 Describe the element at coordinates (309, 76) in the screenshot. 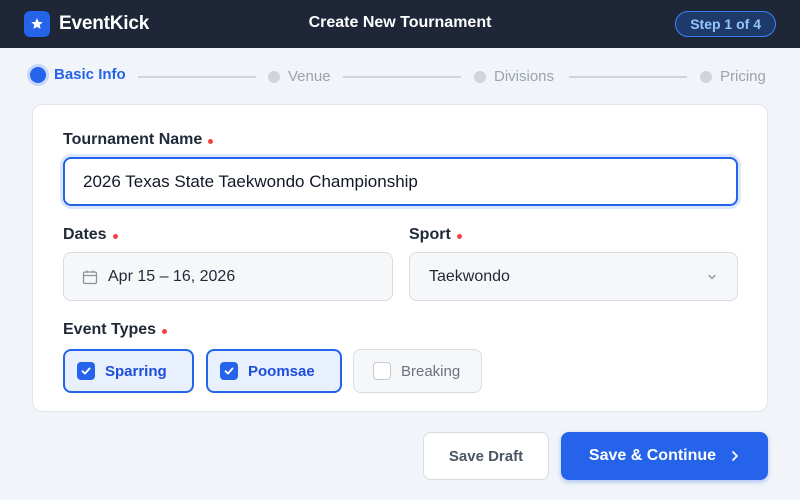

I see `step-label: Venue` at that location.